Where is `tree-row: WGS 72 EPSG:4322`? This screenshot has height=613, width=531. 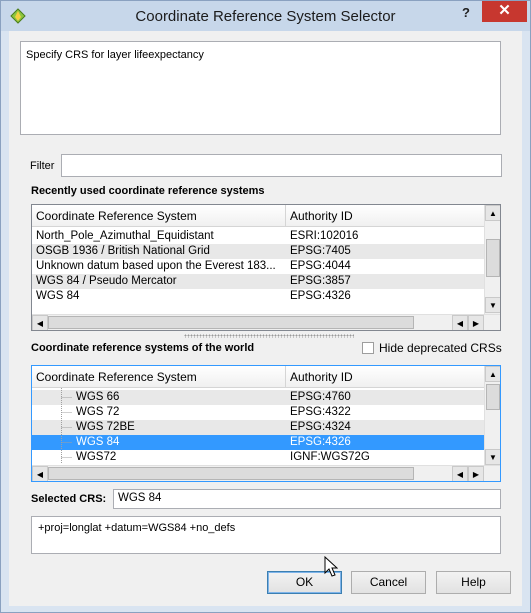 tree-row: WGS 72 EPSG:4322 is located at coordinates (258, 412).